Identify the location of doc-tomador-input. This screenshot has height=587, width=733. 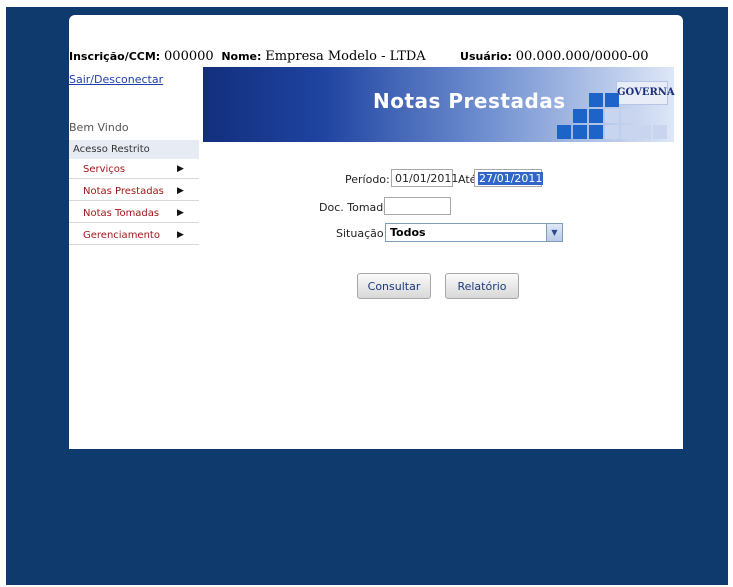
(417, 206).